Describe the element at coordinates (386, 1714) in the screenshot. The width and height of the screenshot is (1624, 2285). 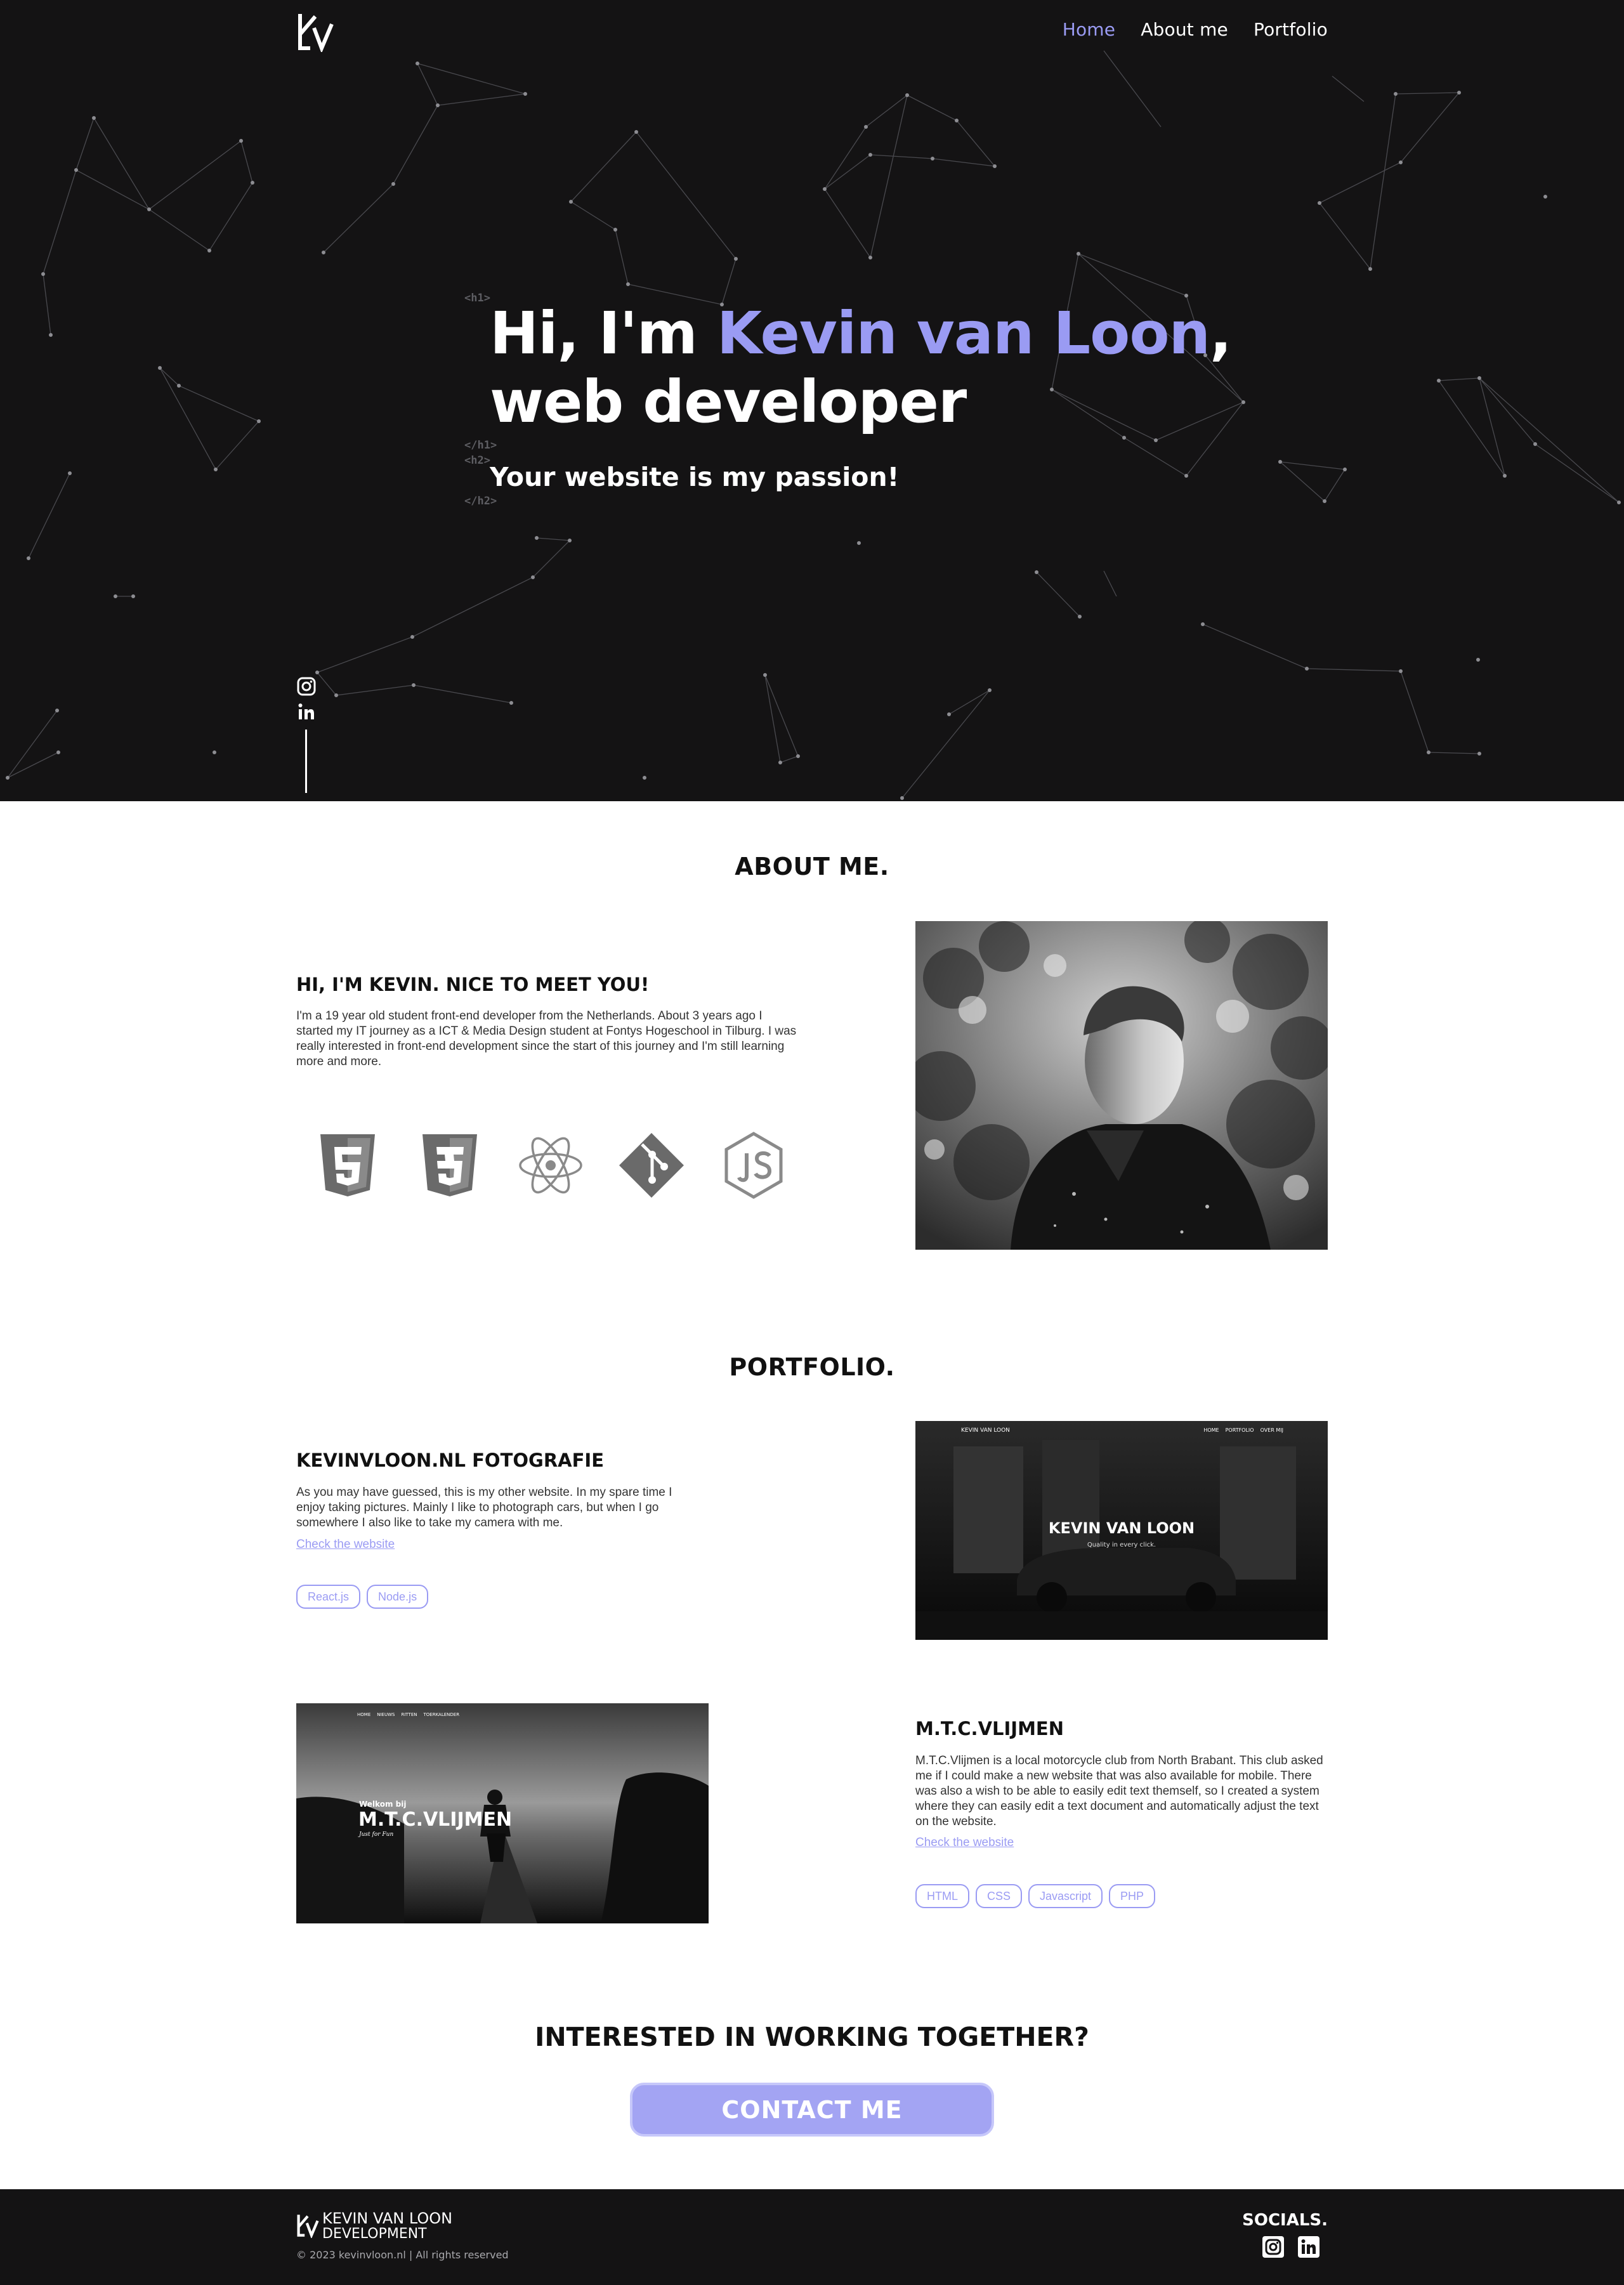
I see `preview-nav-item: NIEUWS` at that location.